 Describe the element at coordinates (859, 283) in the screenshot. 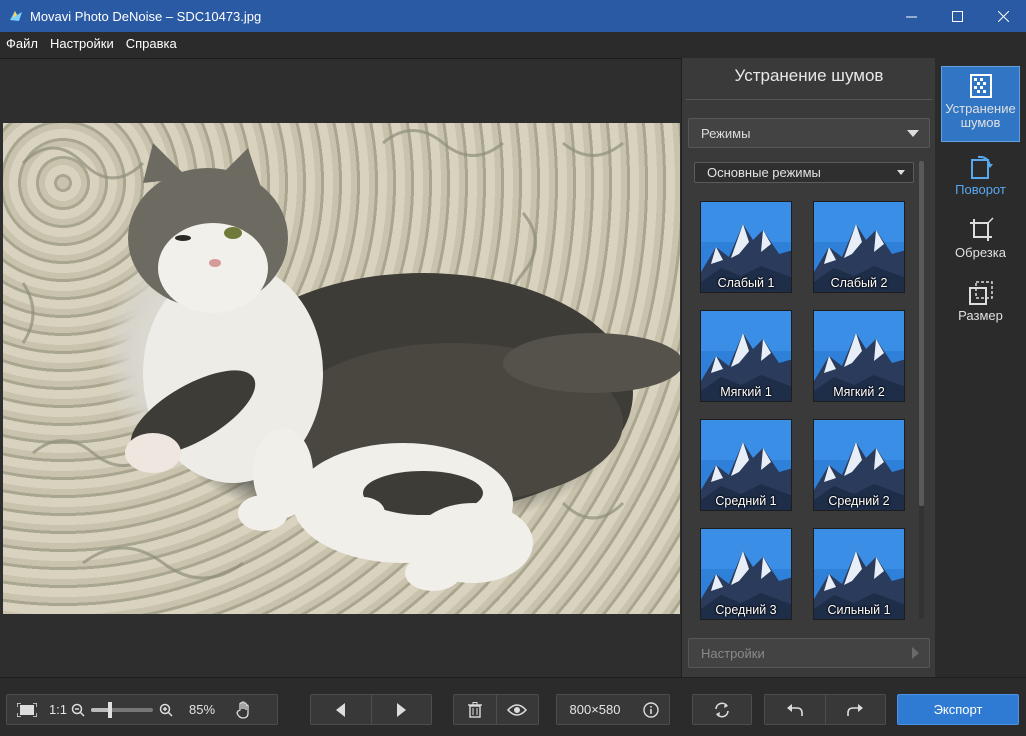

I see `preset-label: Слабый 2` at that location.